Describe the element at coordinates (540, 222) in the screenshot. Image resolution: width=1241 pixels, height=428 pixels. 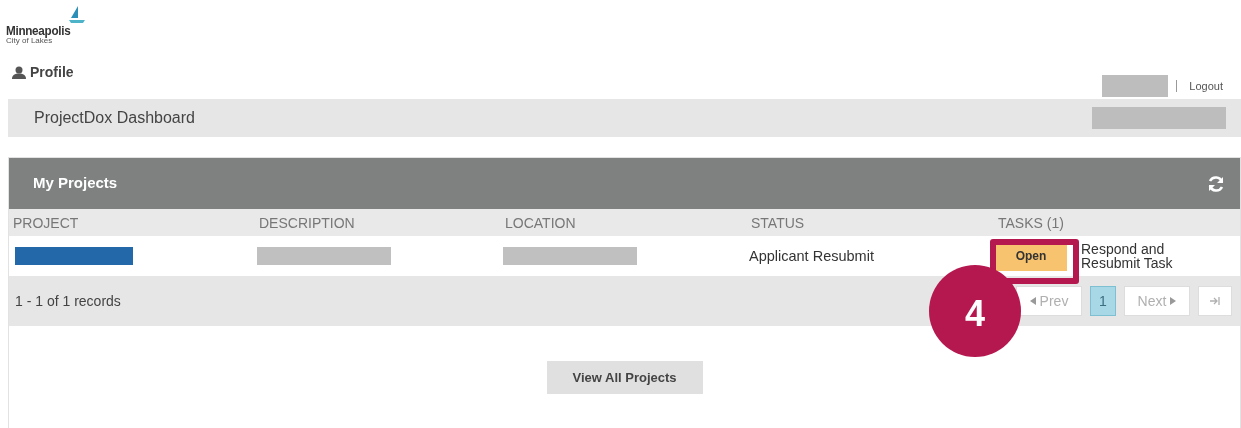
I see `column-header: LOCATION` at that location.